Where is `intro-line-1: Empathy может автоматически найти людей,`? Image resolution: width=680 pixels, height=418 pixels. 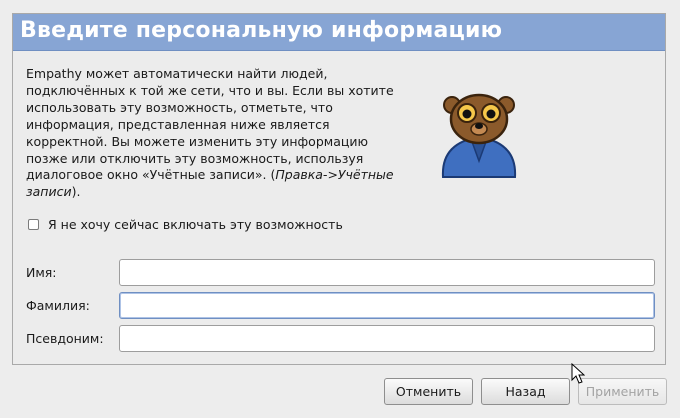 intro-line-1: Empathy может автоматически найти людей, is located at coordinates (177, 73).